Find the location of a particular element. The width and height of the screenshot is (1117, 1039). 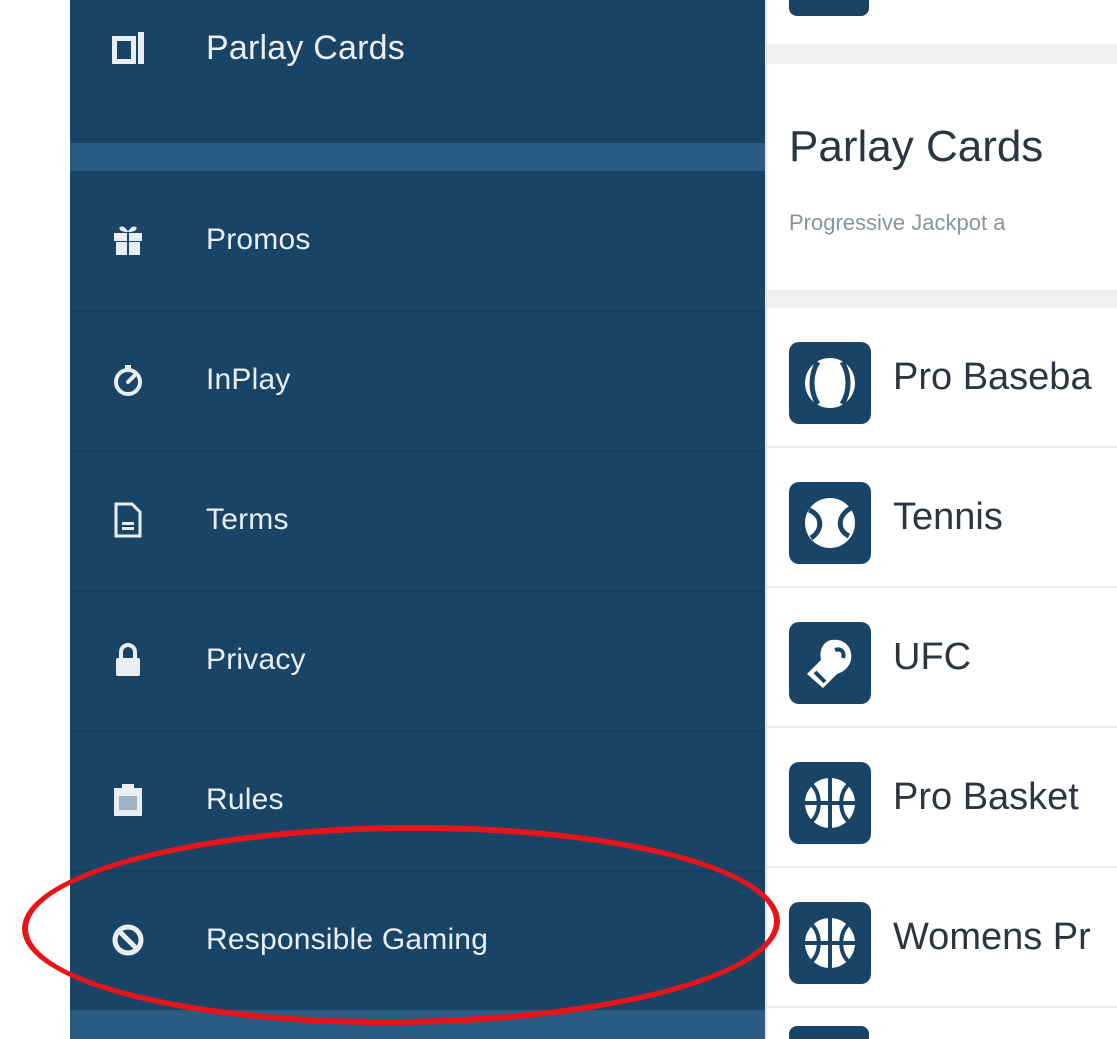

baseball-icon is located at coordinates (830, 383).